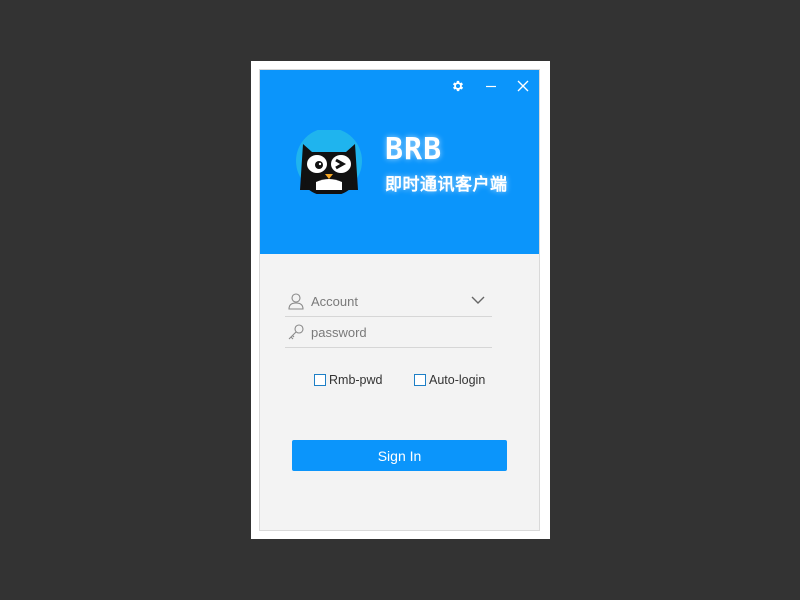  What do you see at coordinates (414, 149) in the screenshot?
I see `brand-name: BRB` at bounding box center [414, 149].